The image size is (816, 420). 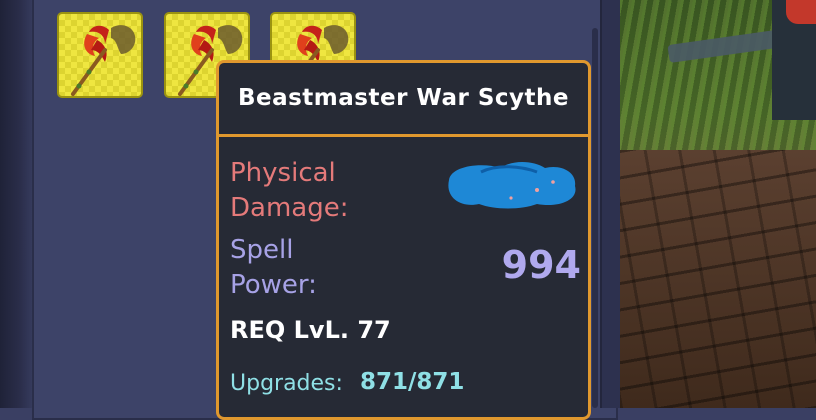 What do you see at coordinates (103, 60) in the screenshot?
I see `scythe-icon` at bounding box center [103, 60].